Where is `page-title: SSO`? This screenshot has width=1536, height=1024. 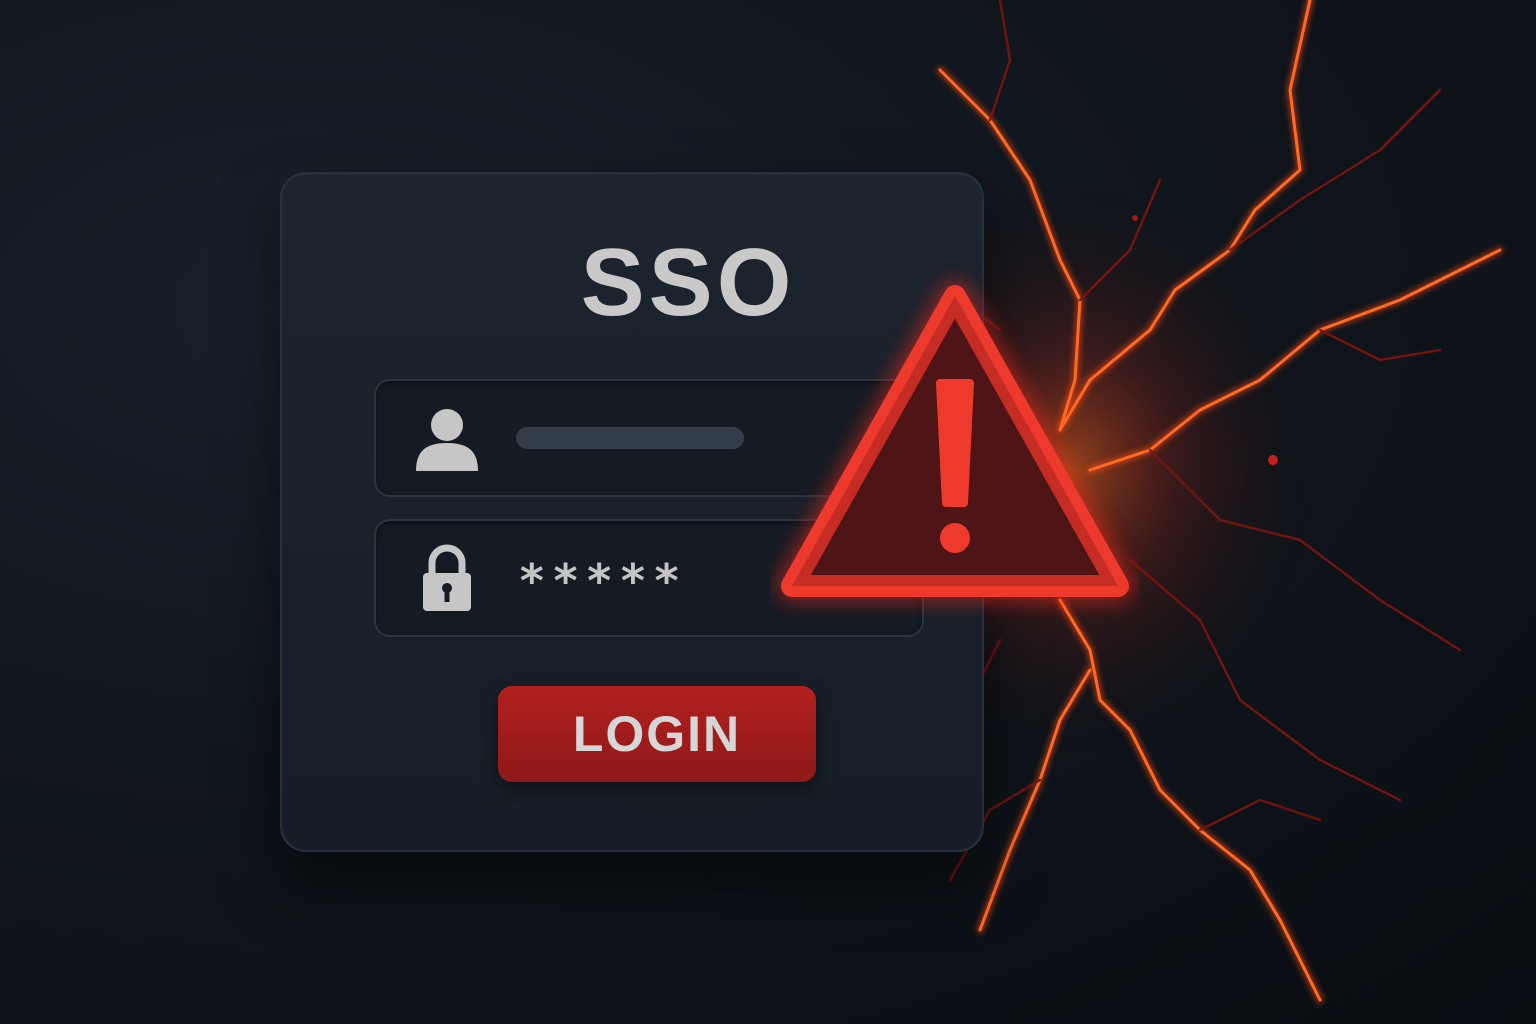
page-title: SSO is located at coordinates (688, 282).